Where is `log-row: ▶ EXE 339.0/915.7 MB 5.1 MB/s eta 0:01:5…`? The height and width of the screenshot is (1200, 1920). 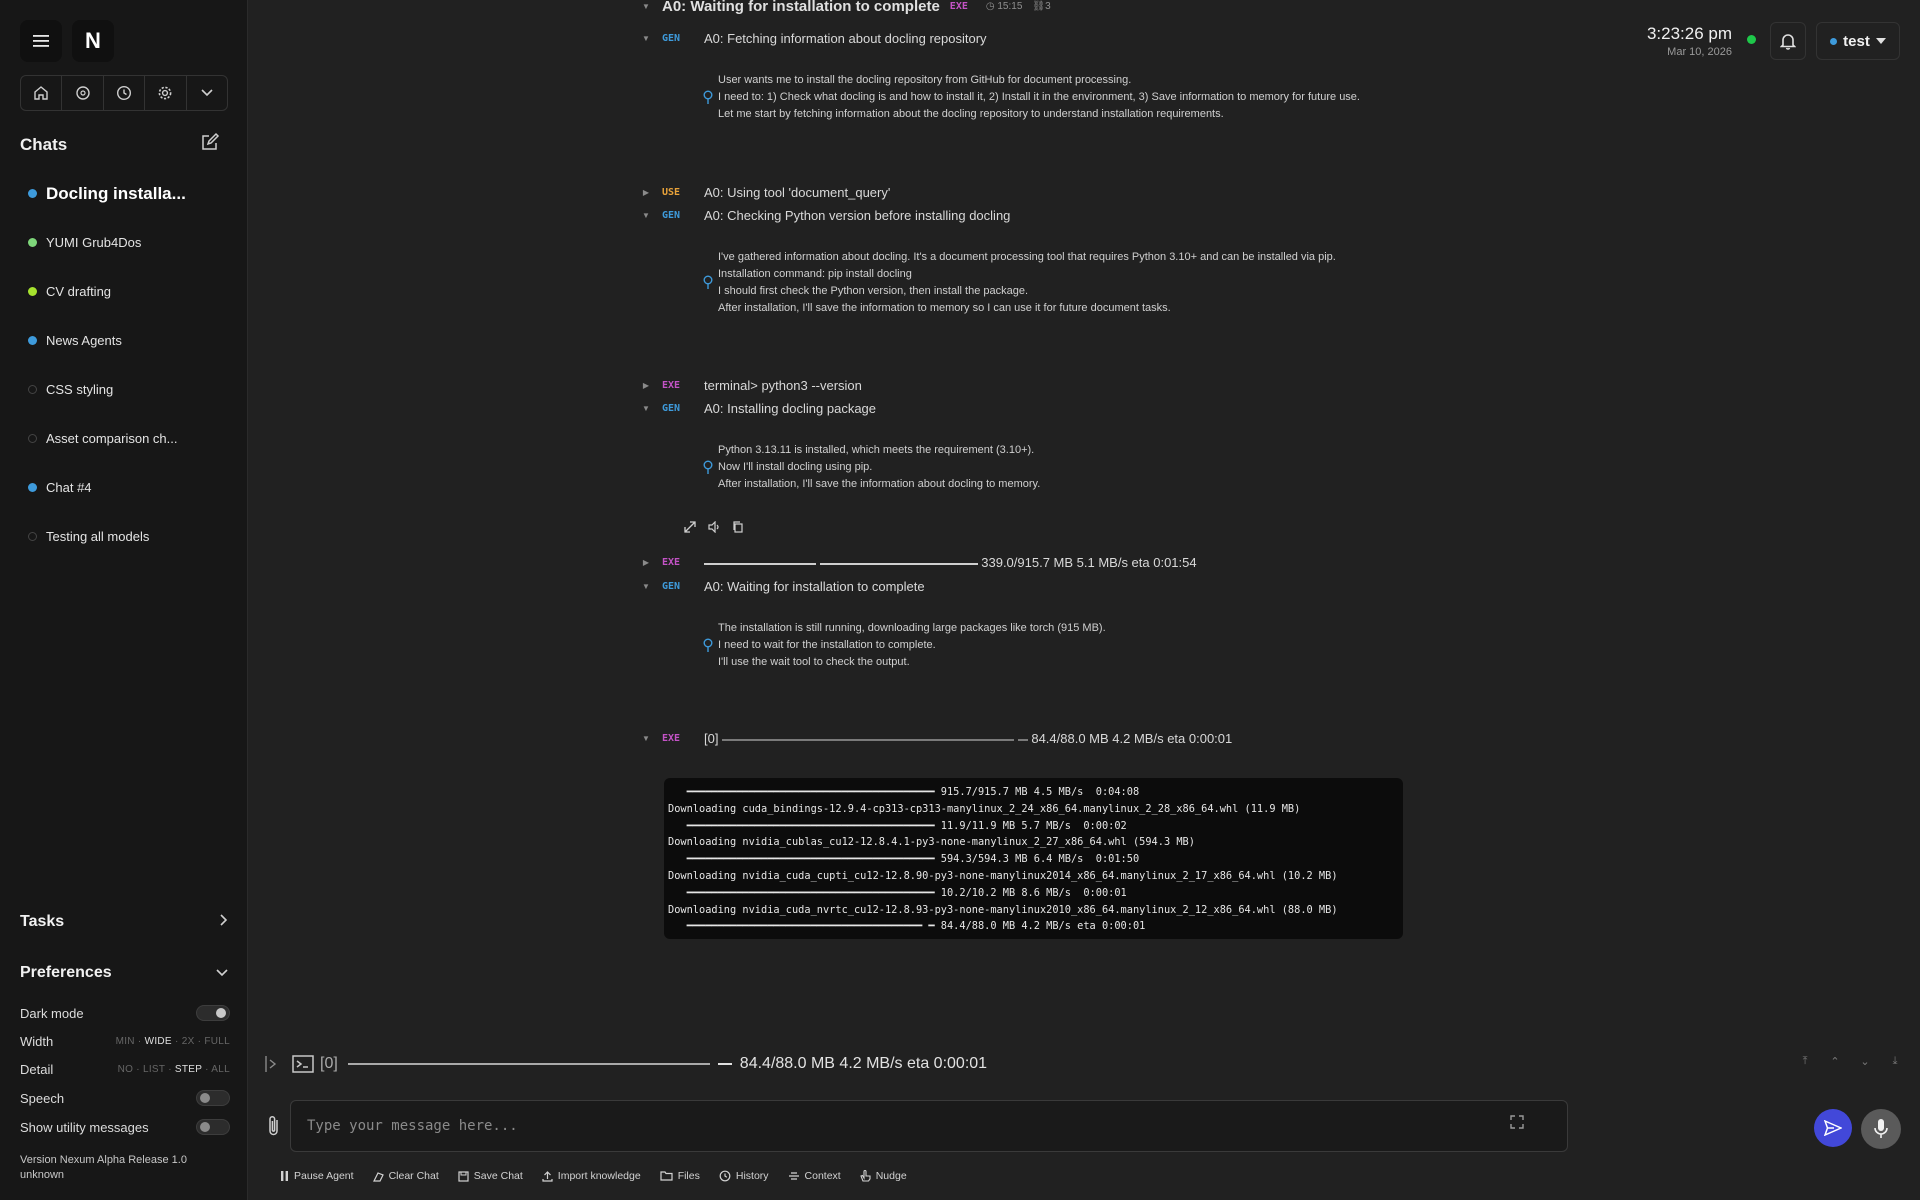
log-row: ▶ EXE 339.0/915.7 MB 5.1 MB/s eta 0:01:5… is located at coordinates (918, 562).